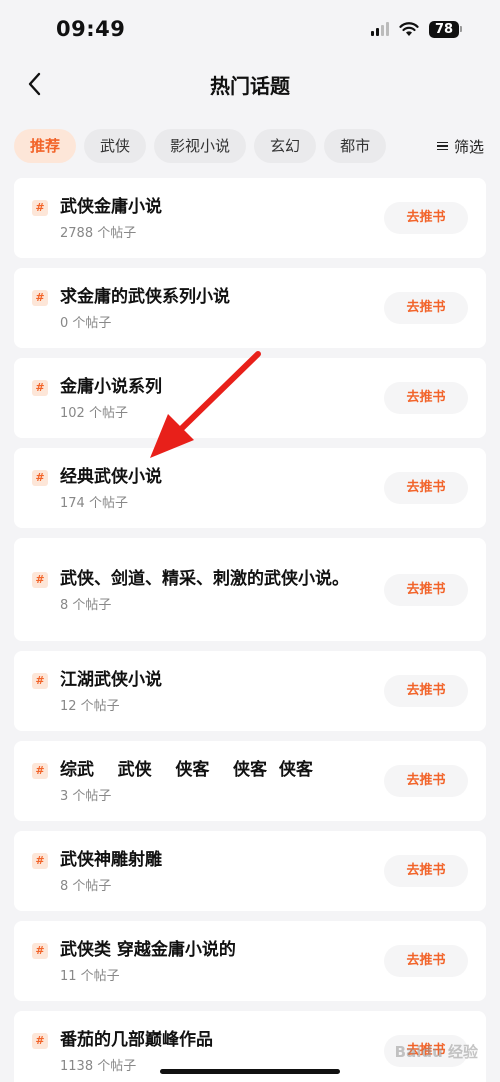  What do you see at coordinates (111, 207) in the screenshot?
I see `topic-title: 武侠金庸小说` at bounding box center [111, 207].